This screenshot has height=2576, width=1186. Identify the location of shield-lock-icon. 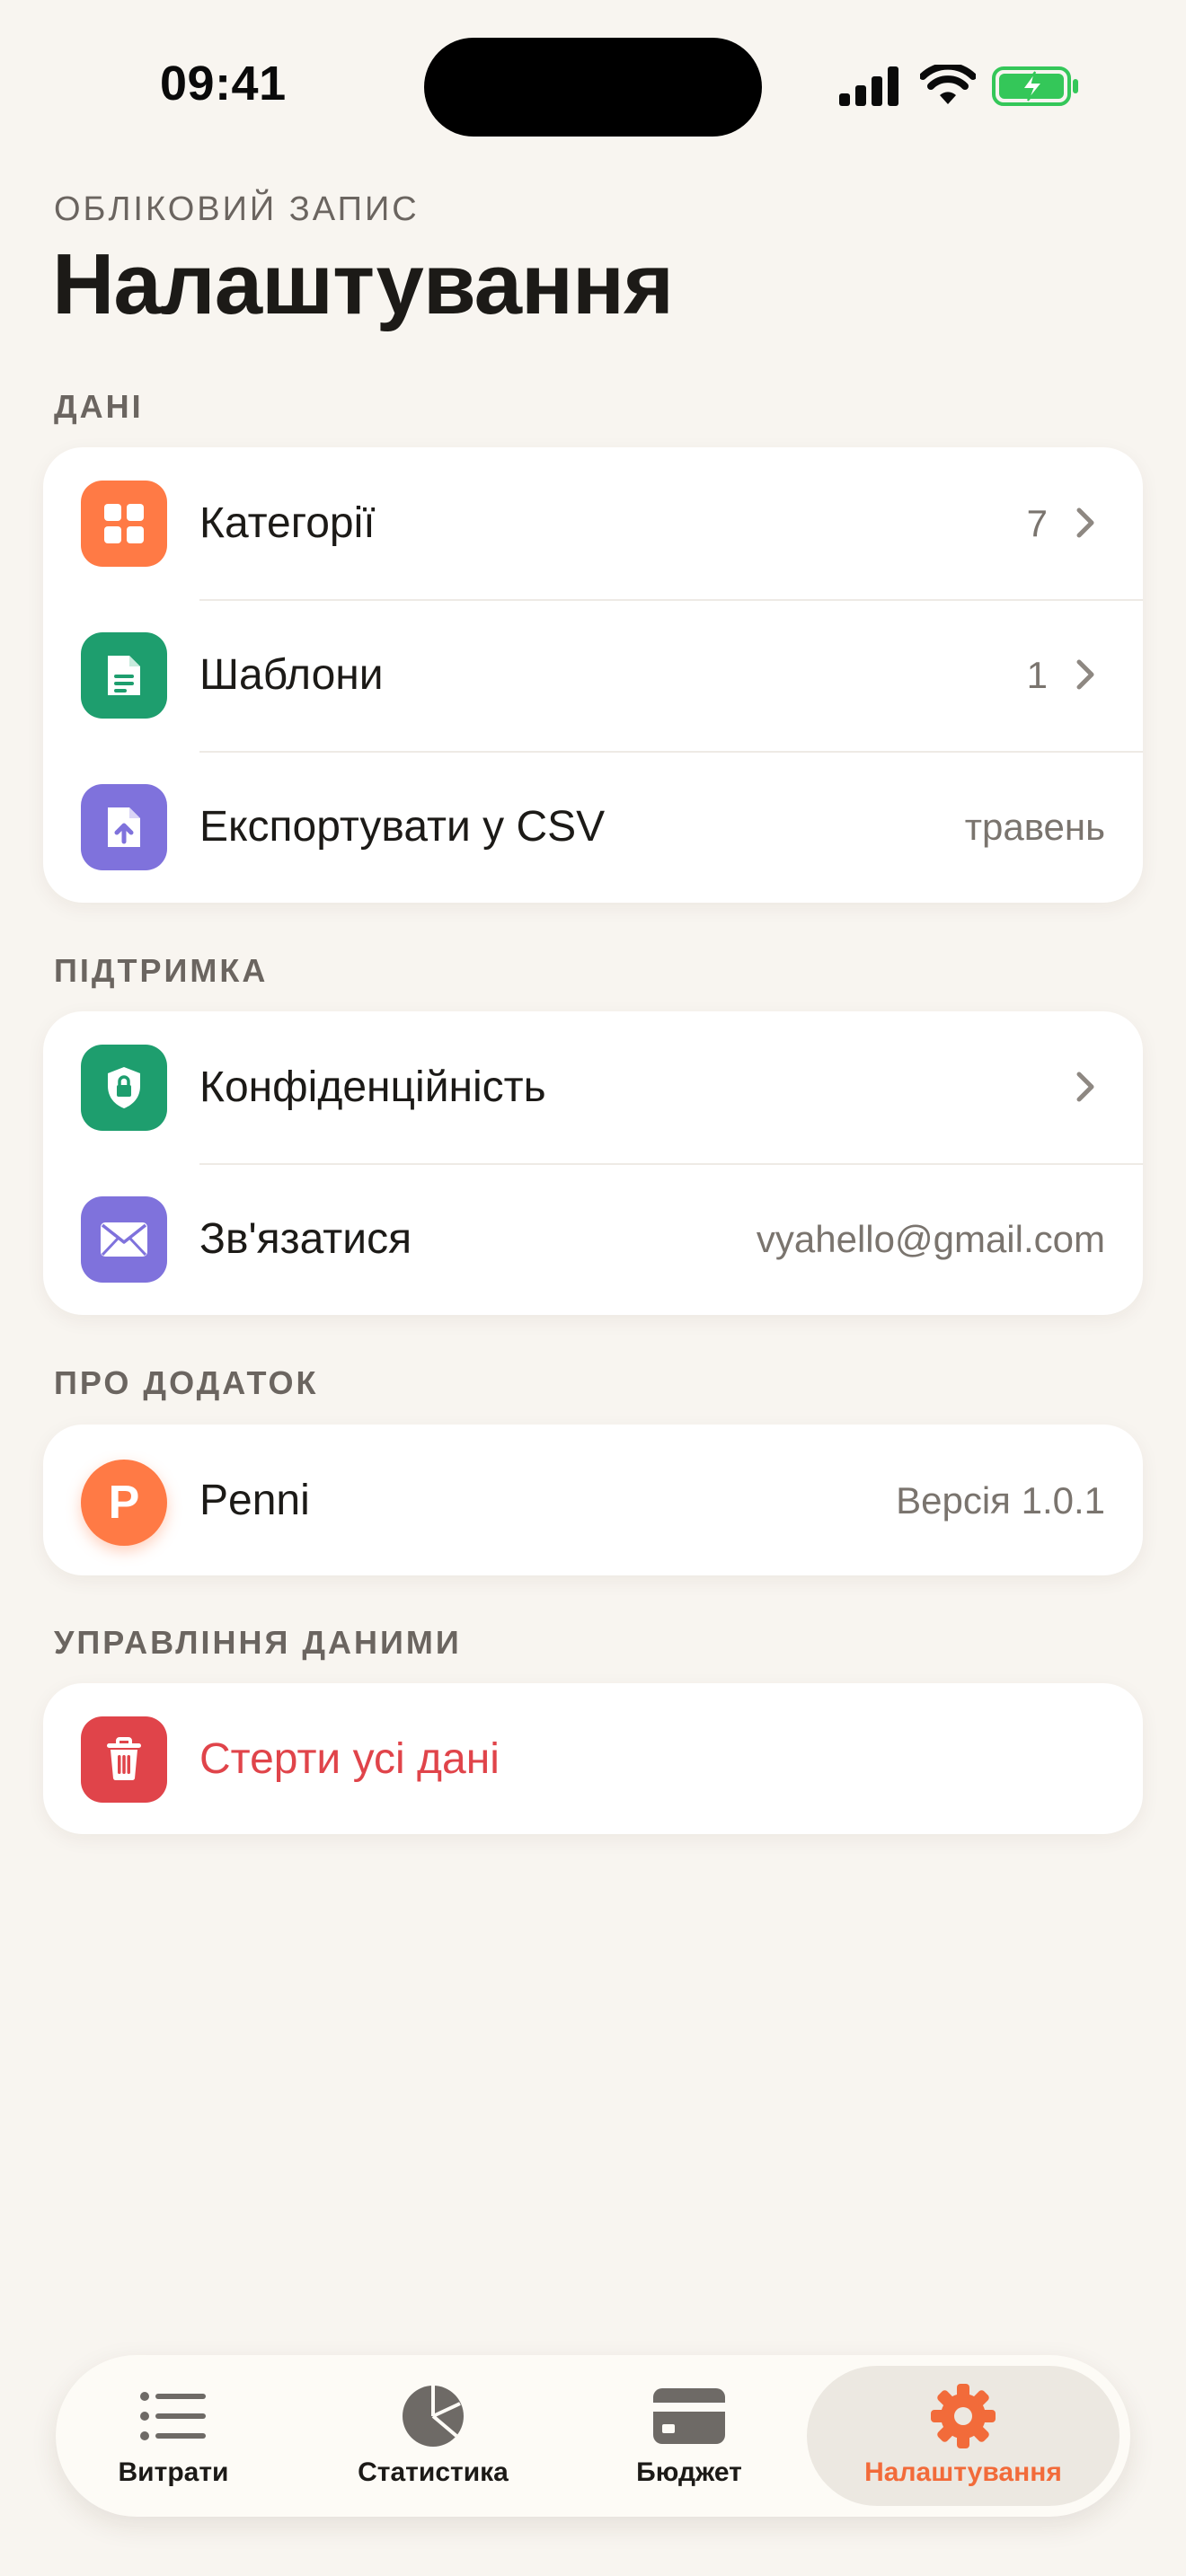
(124, 1088).